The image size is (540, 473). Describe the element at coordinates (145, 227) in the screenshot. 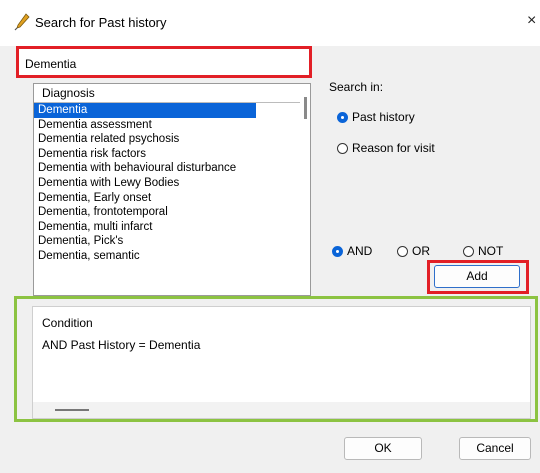

I see `list-item: Dementia, multi infarct` at that location.